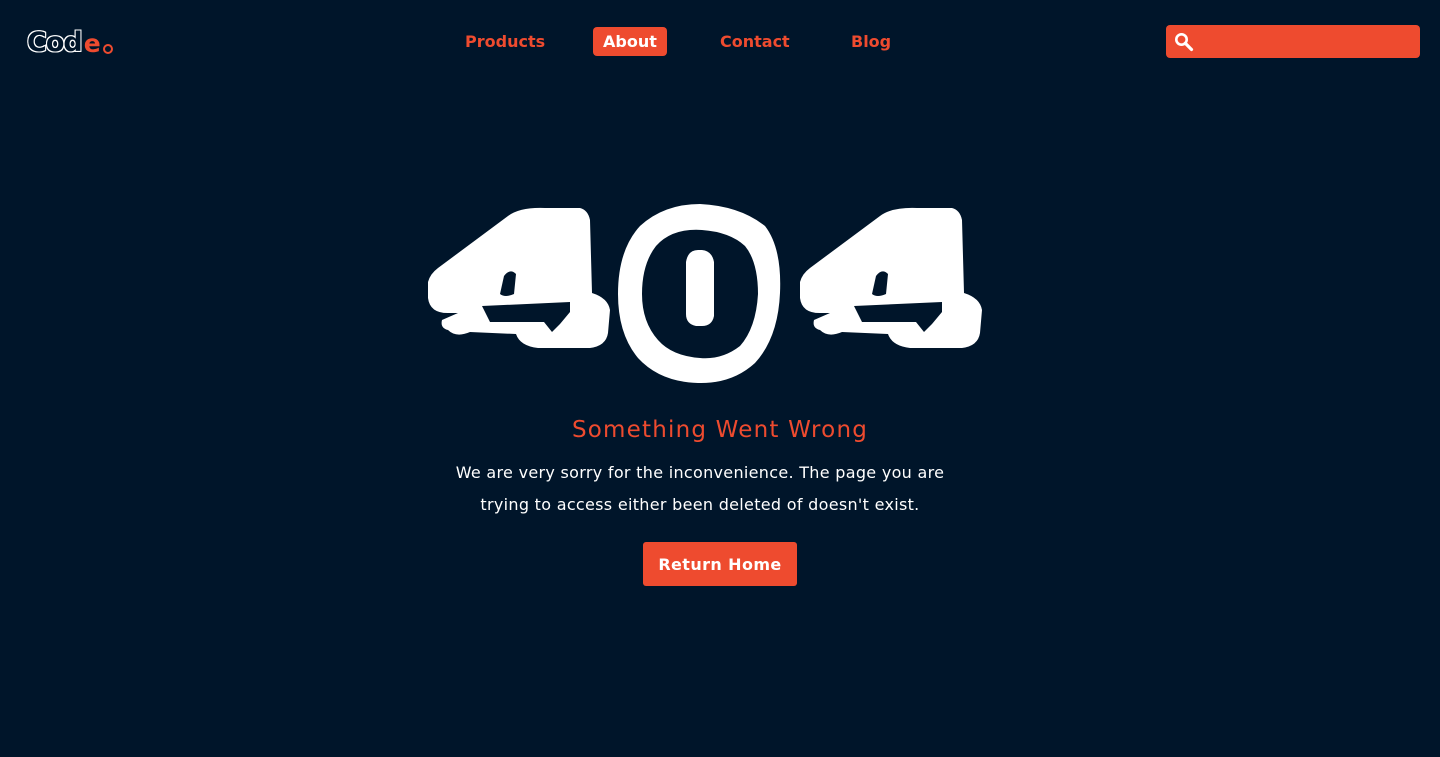 The image size is (1440, 757). Describe the element at coordinates (720, 564) in the screenshot. I see `return-home-button: Return Home` at that location.